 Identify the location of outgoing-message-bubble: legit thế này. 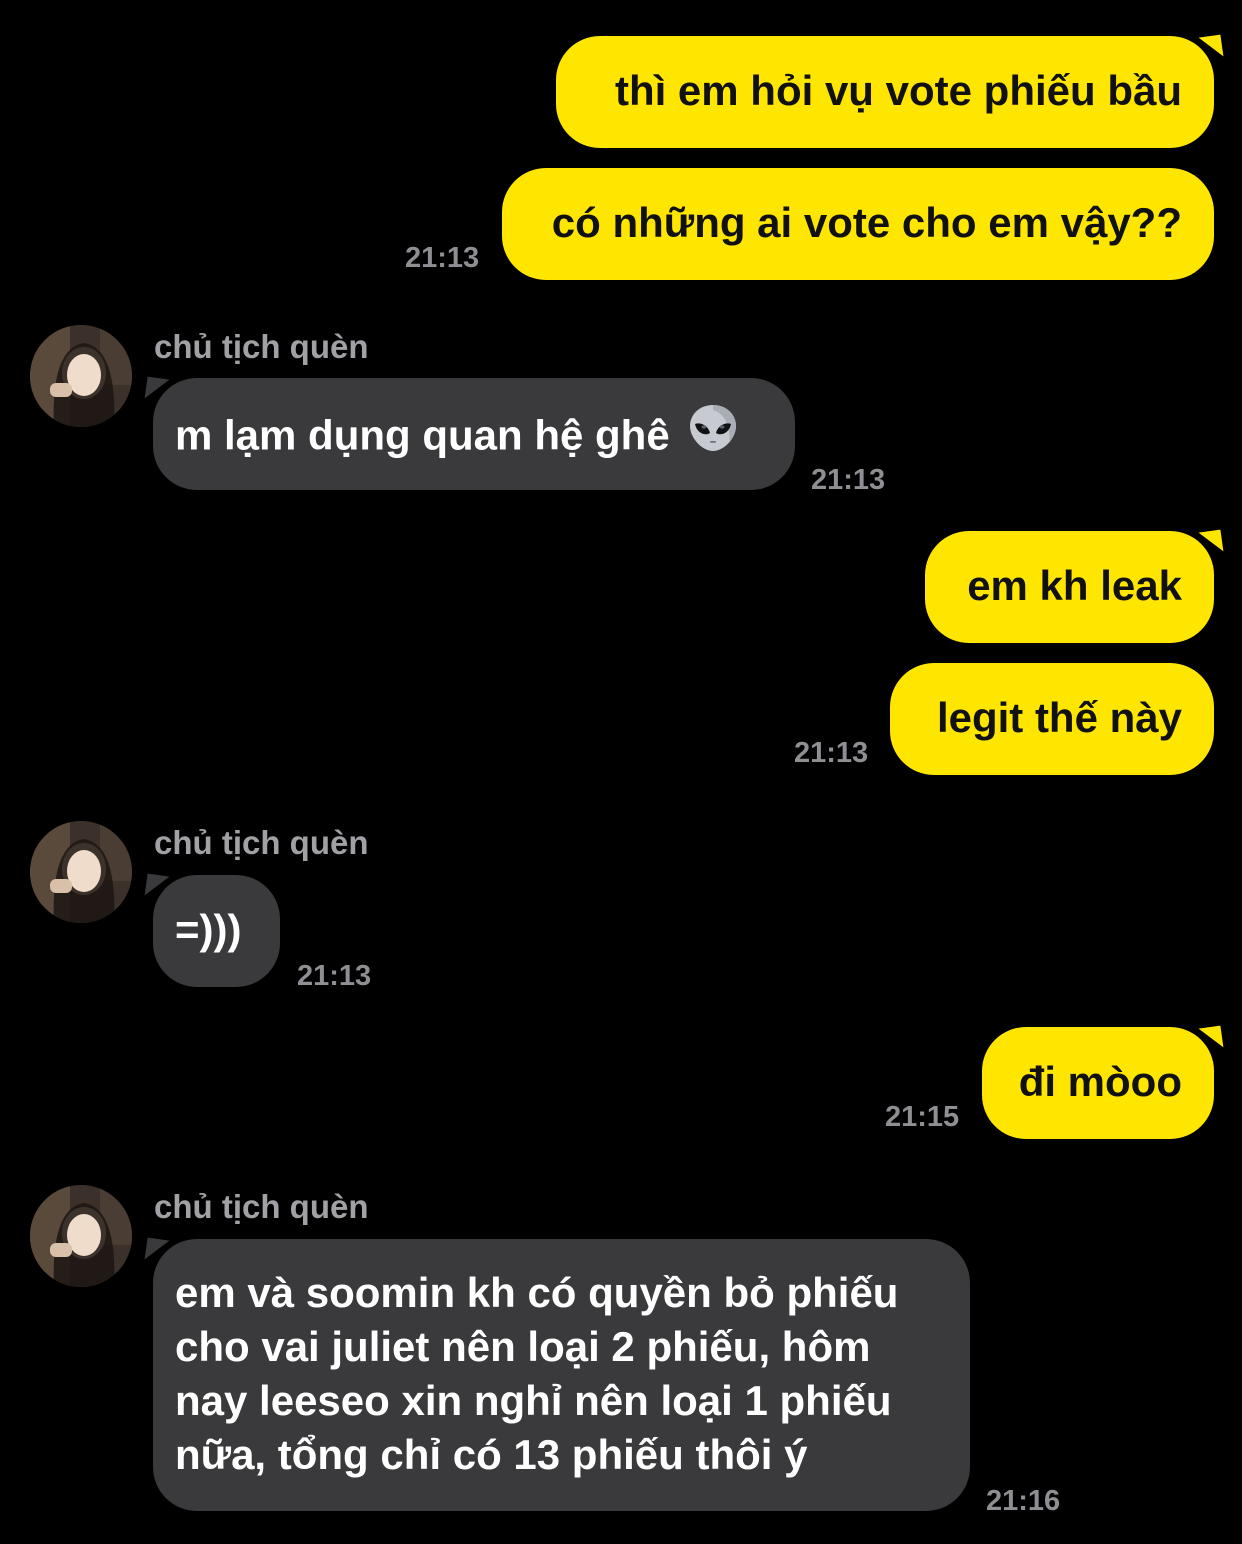
(1052, 719).